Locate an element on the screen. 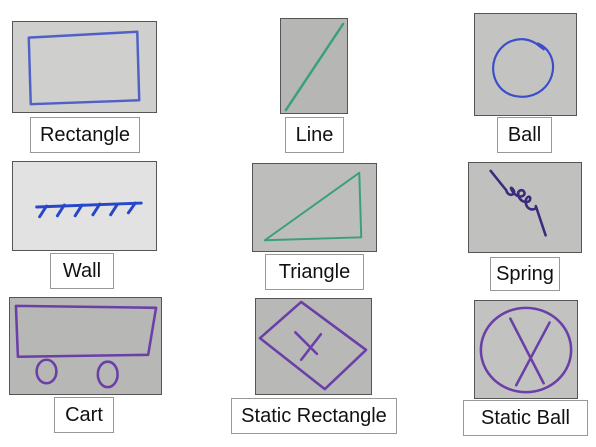 This screenshot has width=596, height=447. cart-sketch-icon is located at coordinates (85, 346).